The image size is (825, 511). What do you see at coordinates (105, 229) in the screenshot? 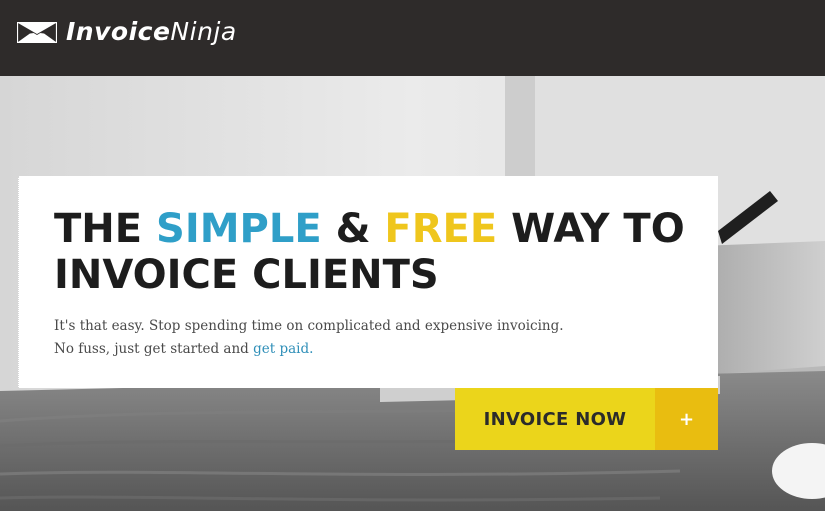
I see `headline-the: THE` at bounding box center [105, 229].